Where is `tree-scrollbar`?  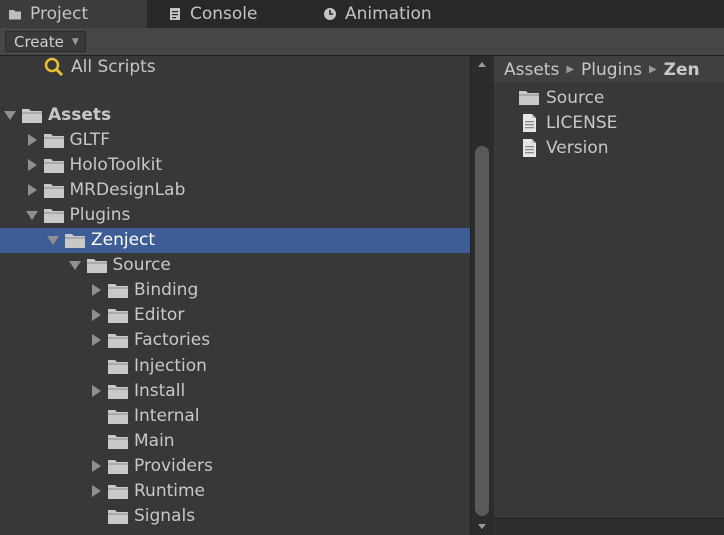
tree-scrollbar is located at coordinates (482, 295).